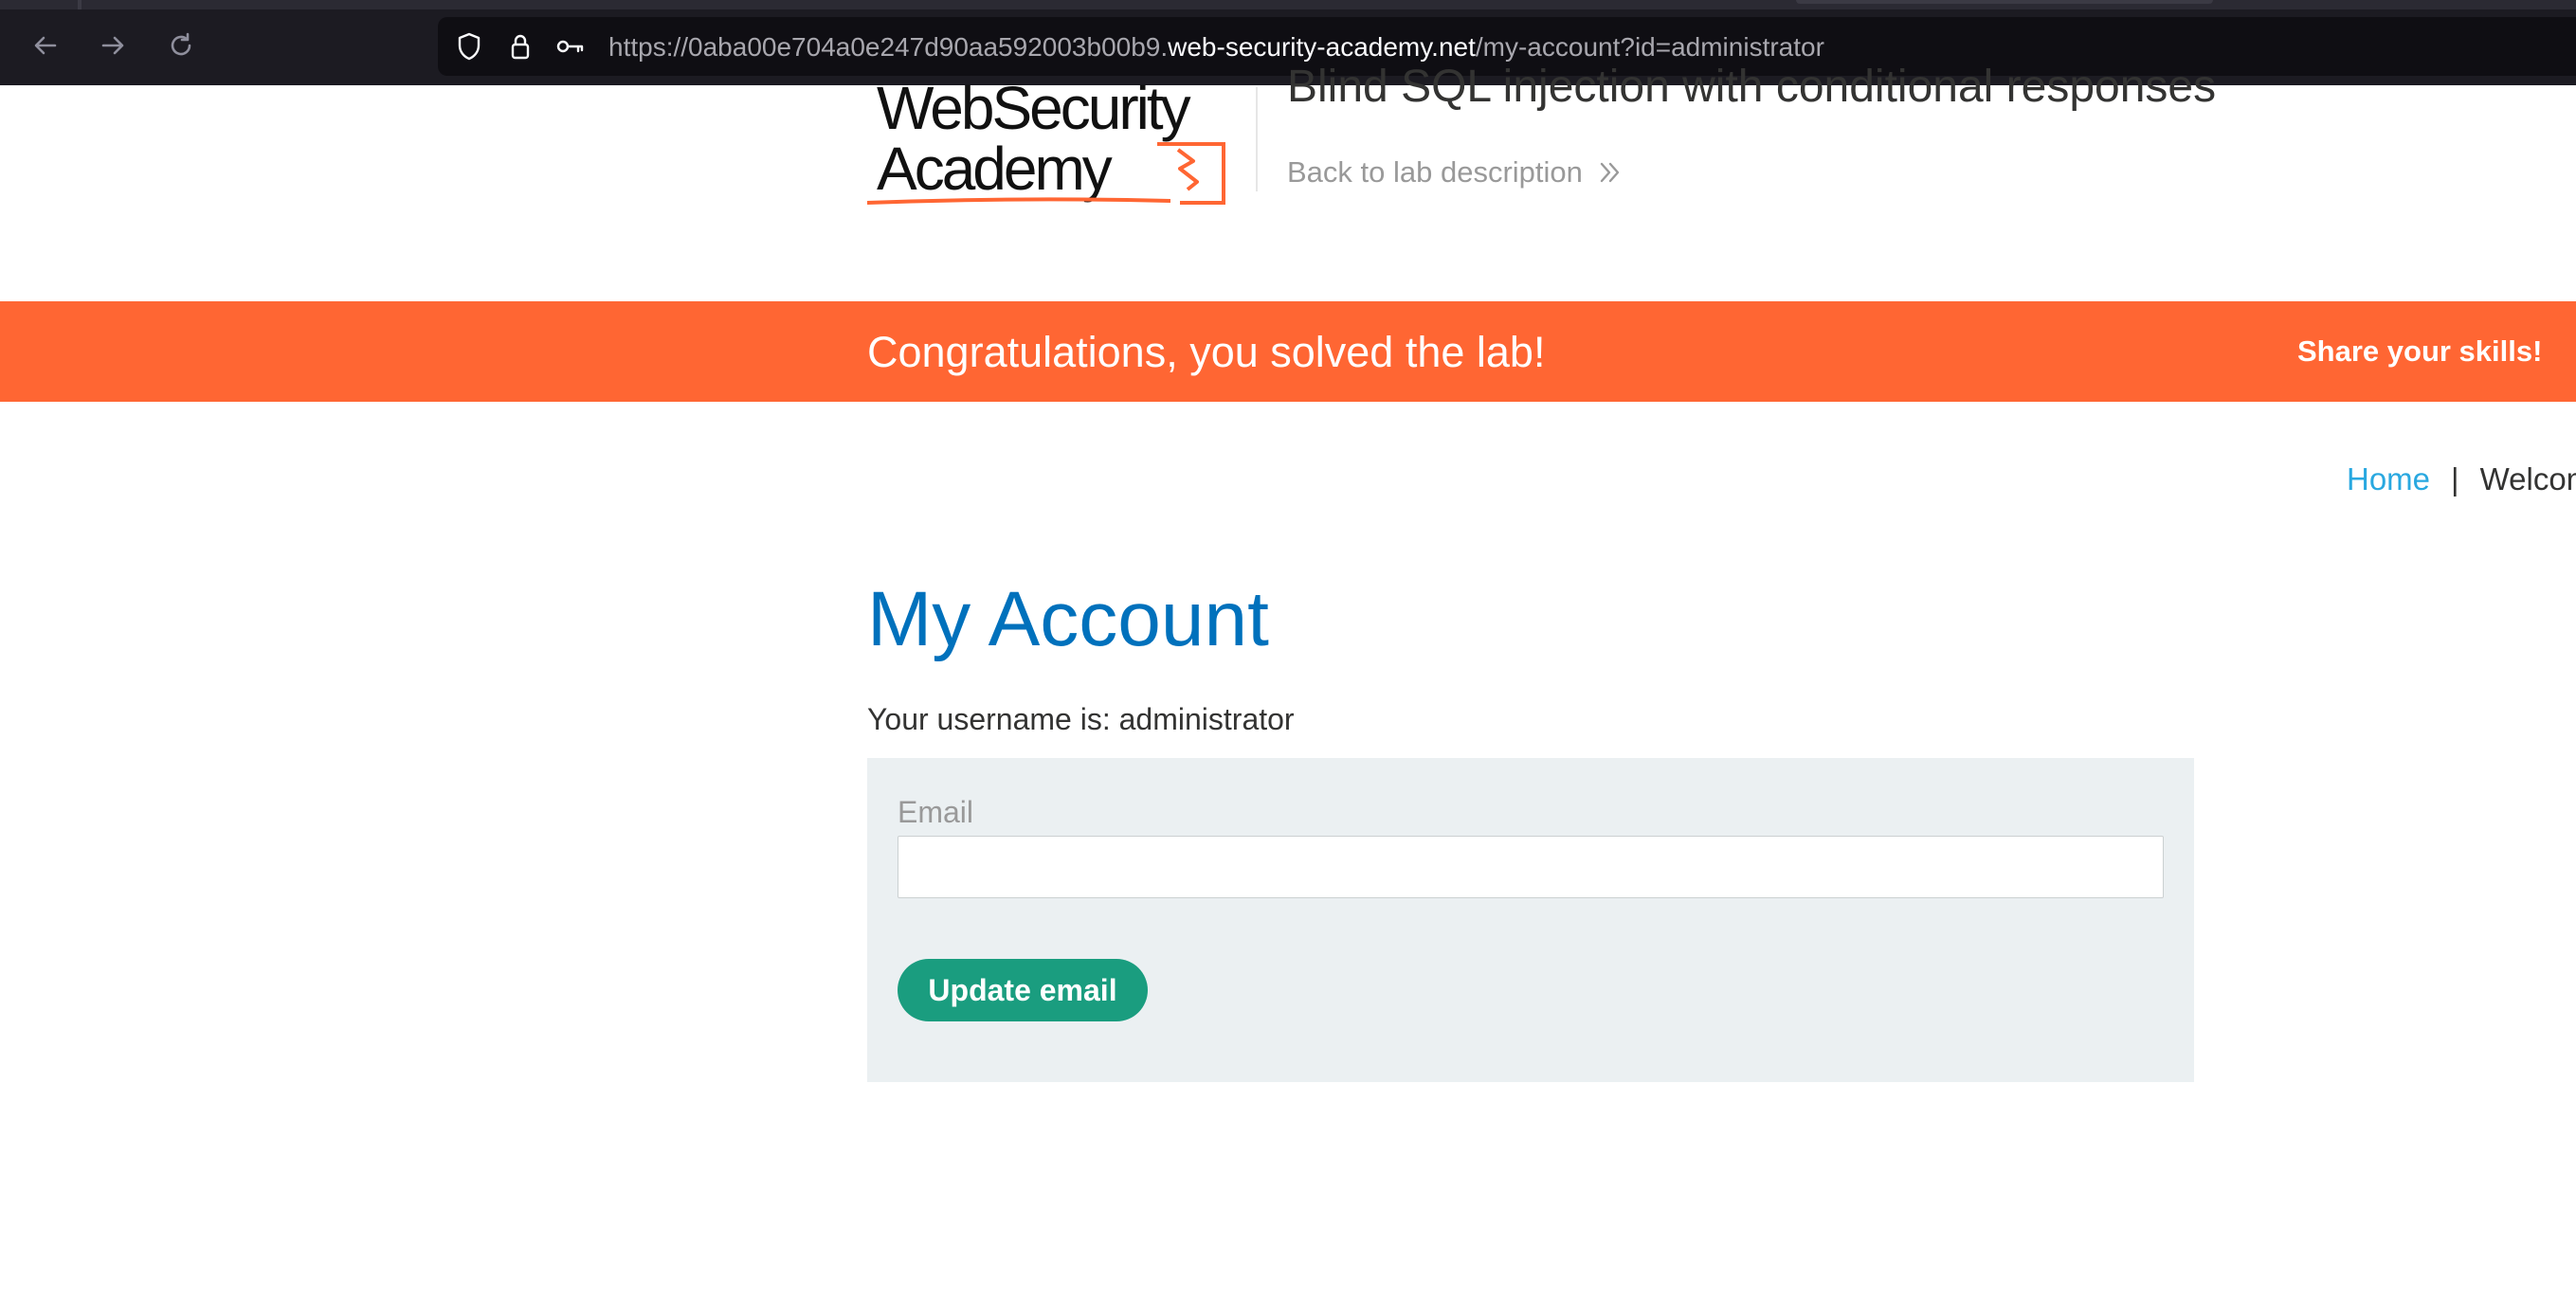  I want to click on logo-text-line2: Academy, so click(995, 169).